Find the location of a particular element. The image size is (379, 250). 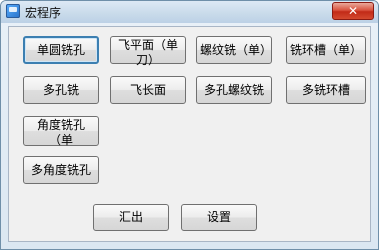

fly-long-face-button: 飞长面 is located at coordinates (148, 90).